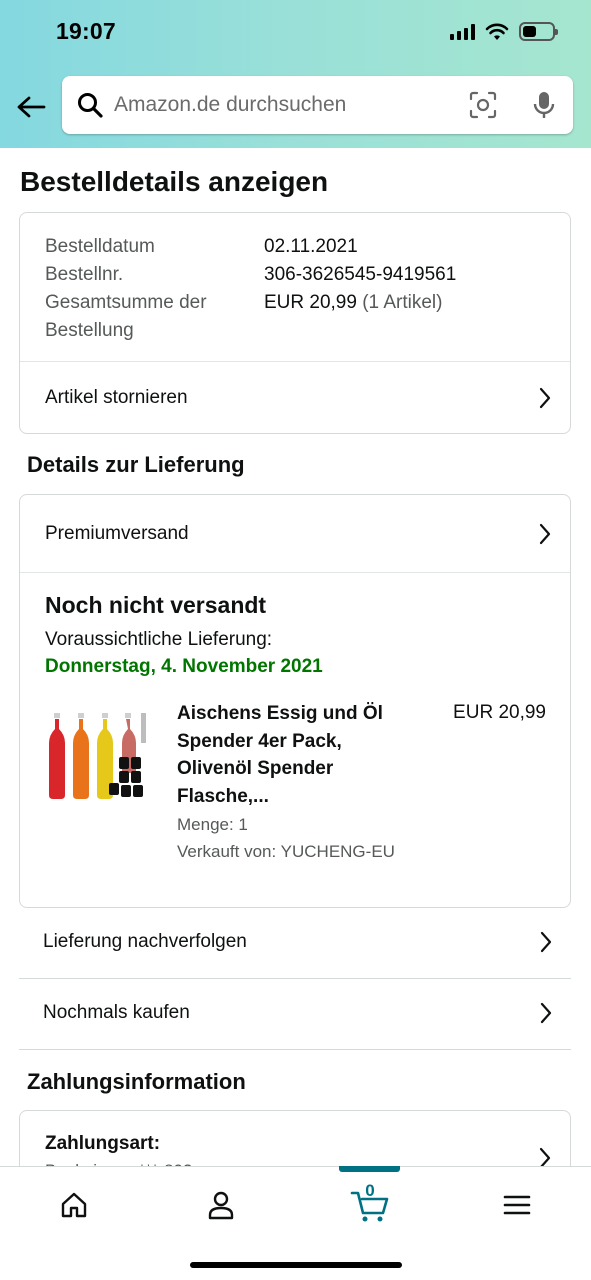 Image resolution: width=591 pixels, height=1280 pixels. I want to click on product-price: EUR 20,99, so click(499, 712).